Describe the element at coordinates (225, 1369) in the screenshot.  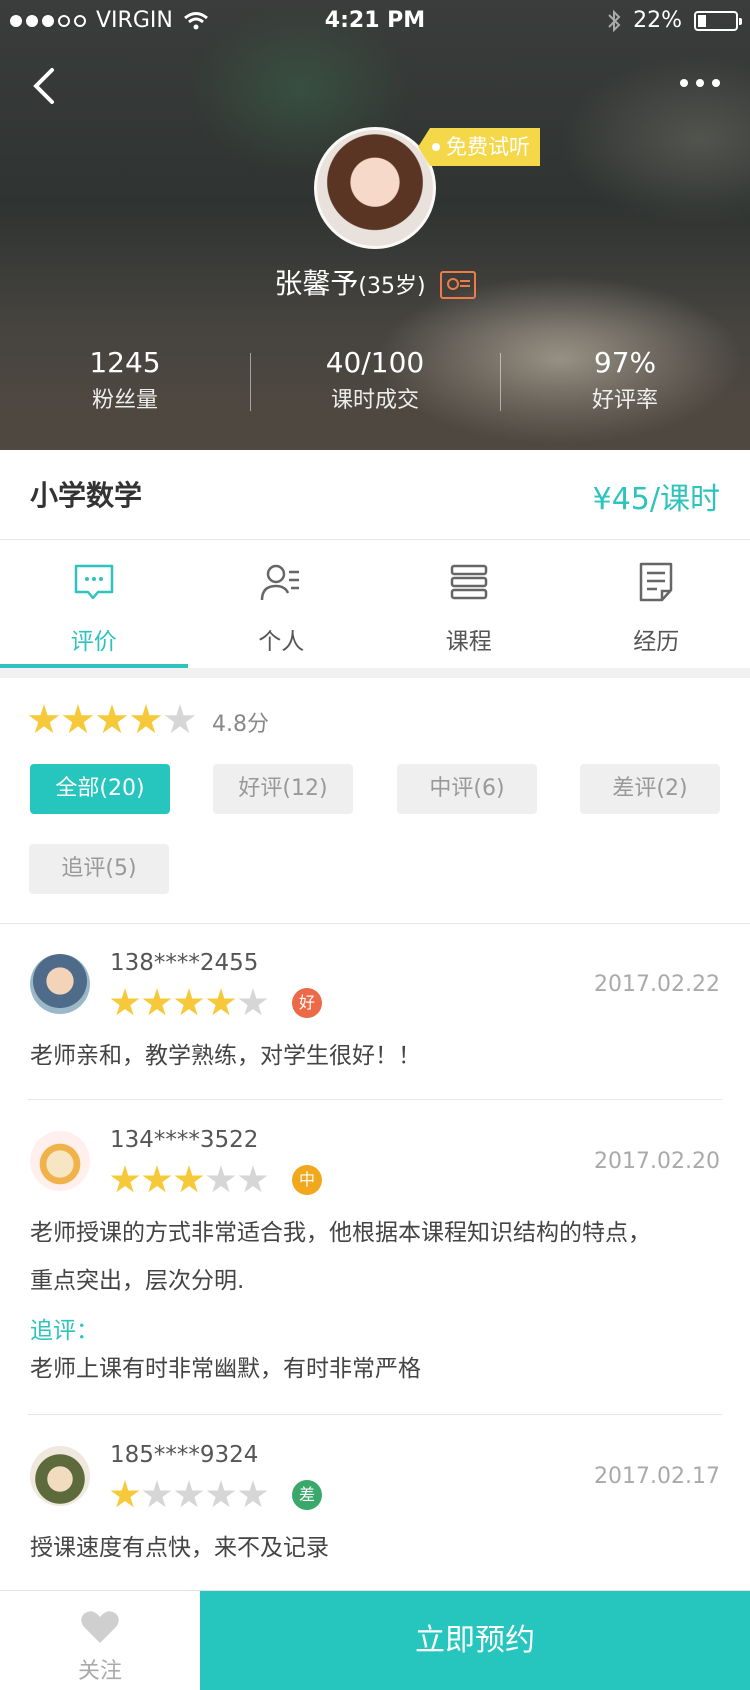
I see `follow-up-text: 老师上课有时非常幽默，有时非常严格` at that location.